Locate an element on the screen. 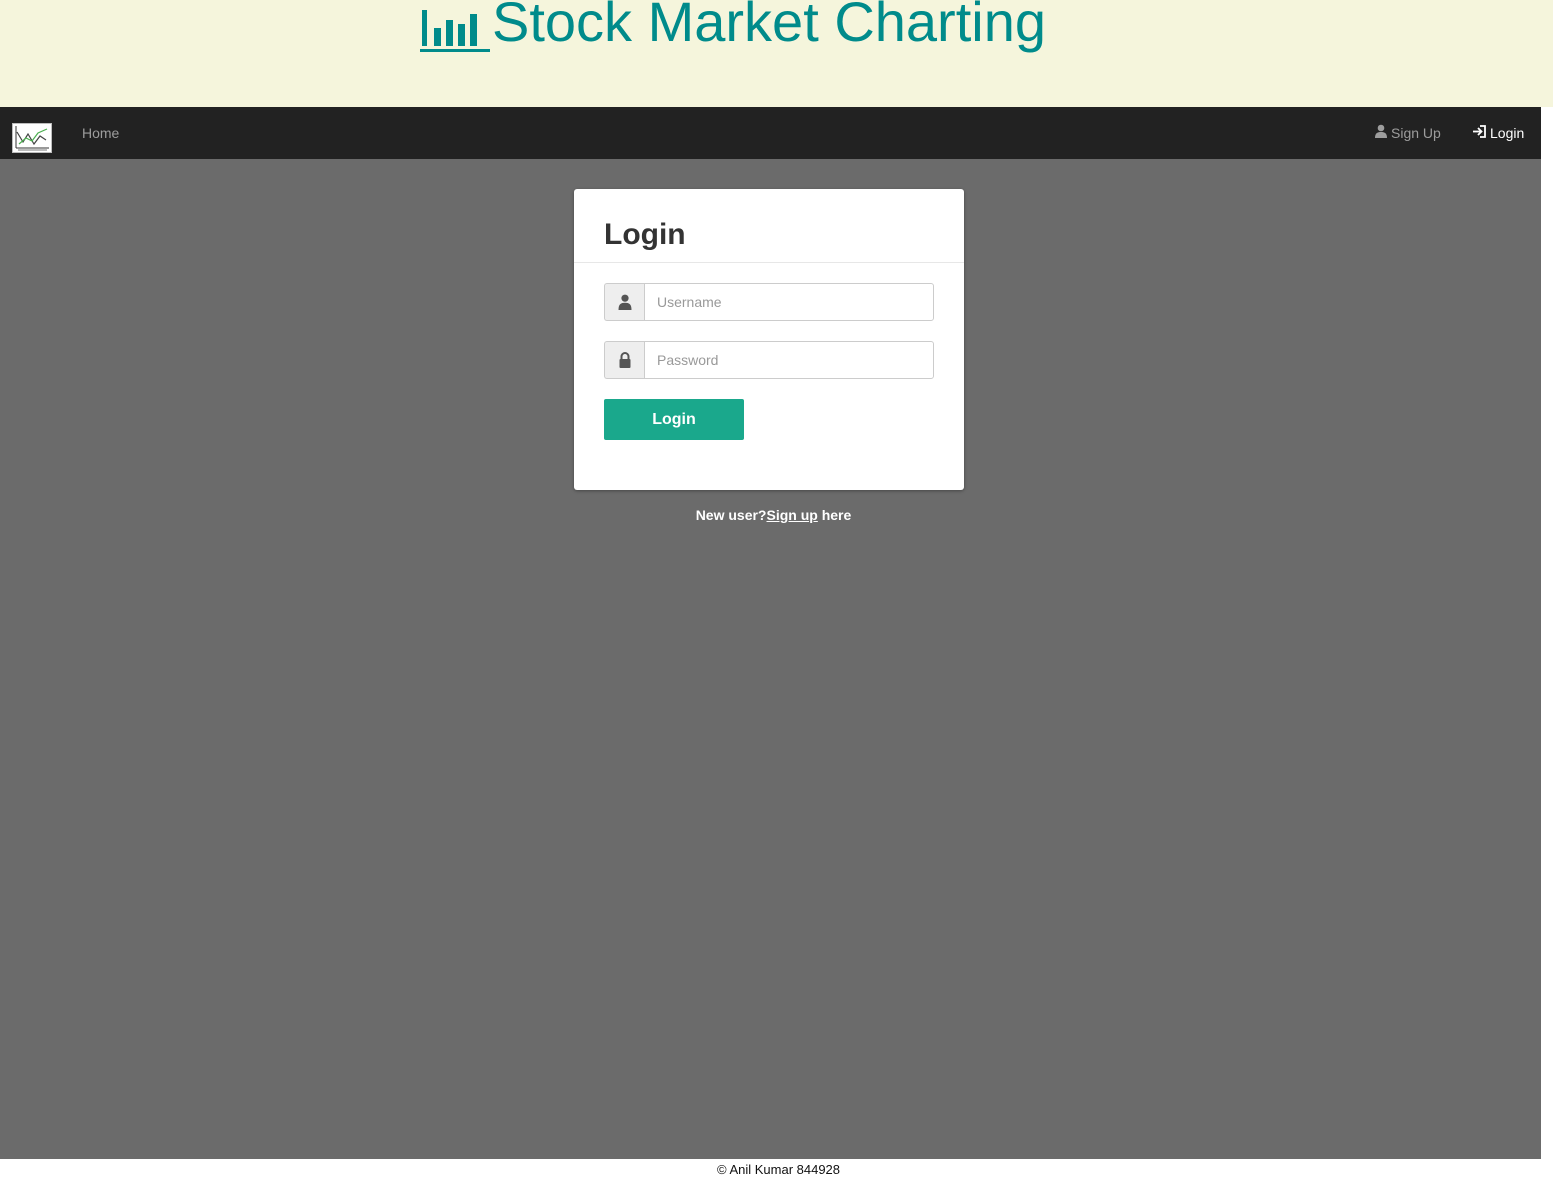 The width and height of the screenshot is (1553, 1187). login-submit-button: Login is located at coordinates (674, 419).